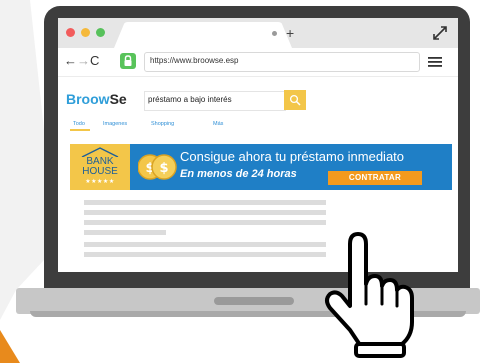 The image size is (480, 363). Describe the element at coordinates (100, 182) in the screenshot. I see `ad-rating-stars: ★★★★★` at that location.